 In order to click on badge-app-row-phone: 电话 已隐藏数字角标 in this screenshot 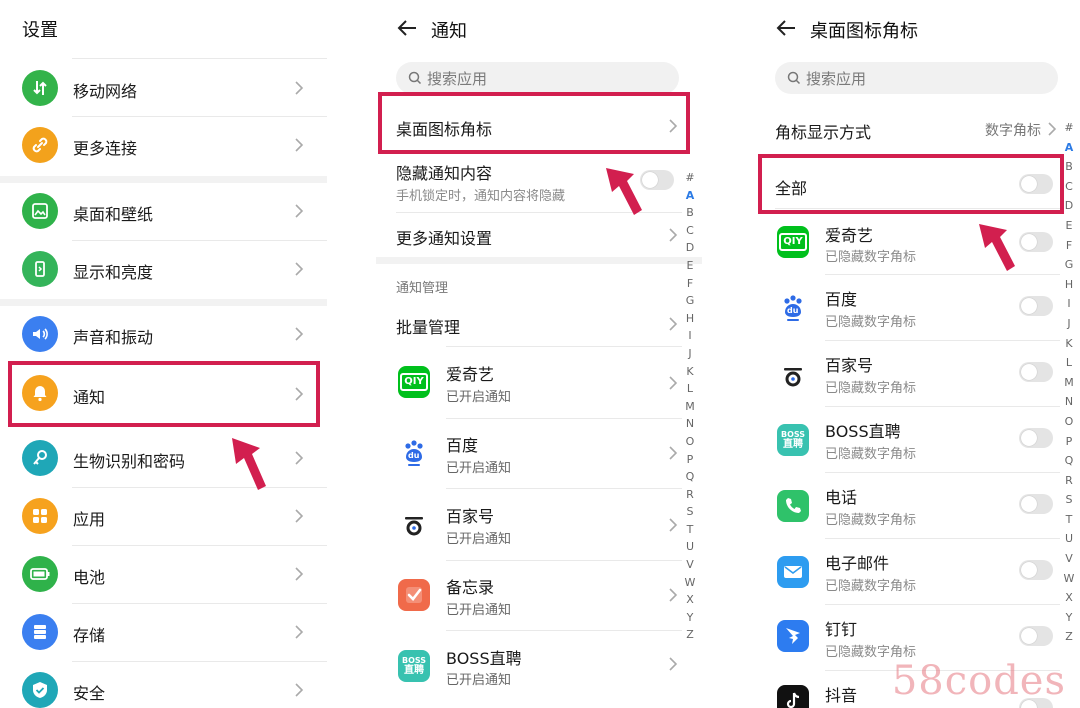, I will do `click(917, 506)`.